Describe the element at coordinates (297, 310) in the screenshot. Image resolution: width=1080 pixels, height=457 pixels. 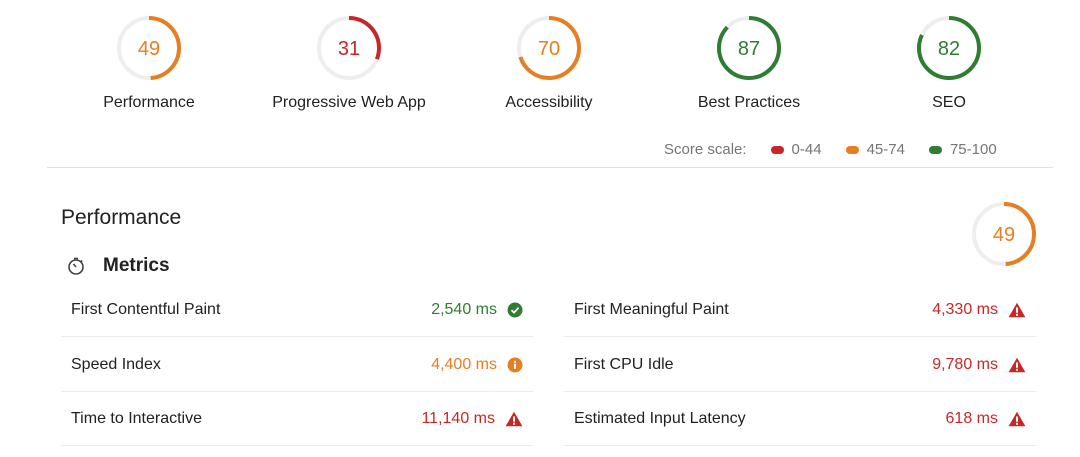
I see `metric-row-first-contentful-paint: First Contentful Paint 2,540 ms` at that location.